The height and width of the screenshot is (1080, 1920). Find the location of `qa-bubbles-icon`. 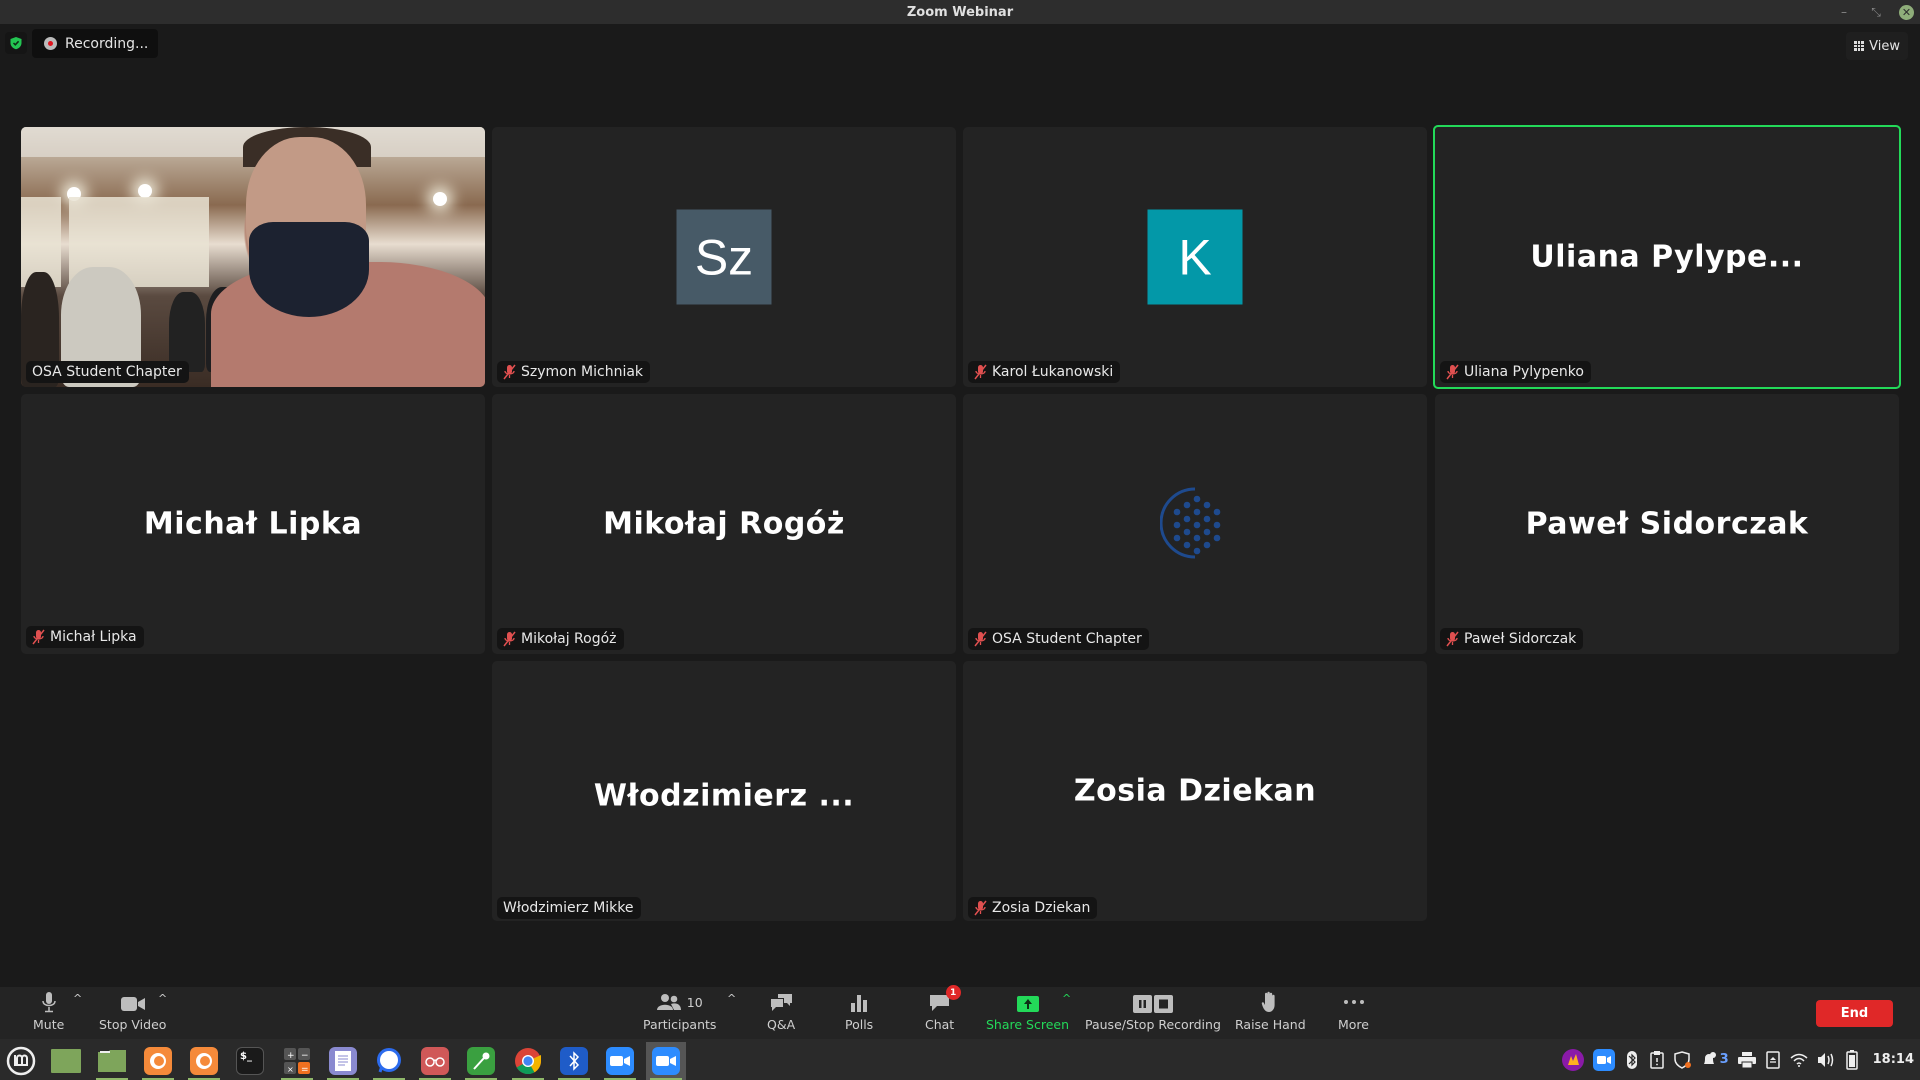

qa-bubbles-icon is located at coordinates (781, 1002).